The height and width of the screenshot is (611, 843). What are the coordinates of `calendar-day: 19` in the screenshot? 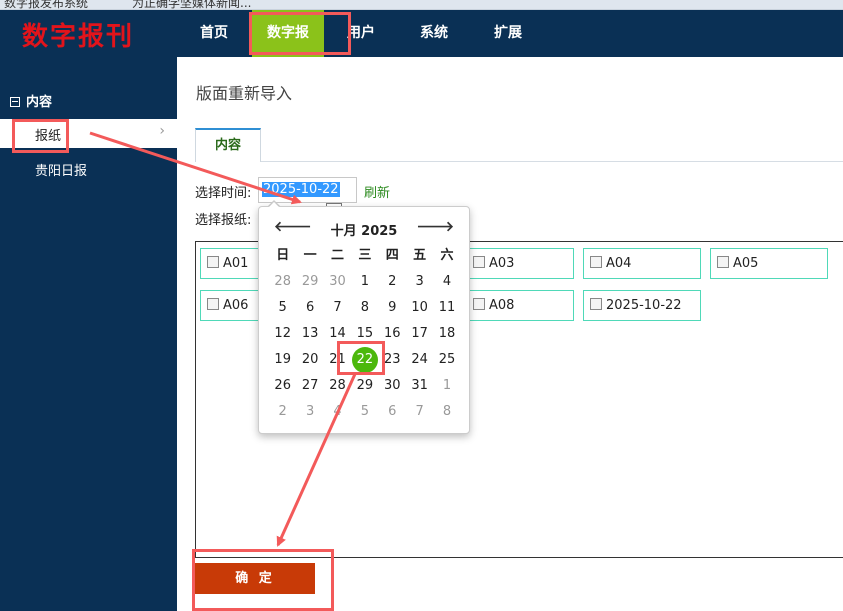 It's located at (282, 360).